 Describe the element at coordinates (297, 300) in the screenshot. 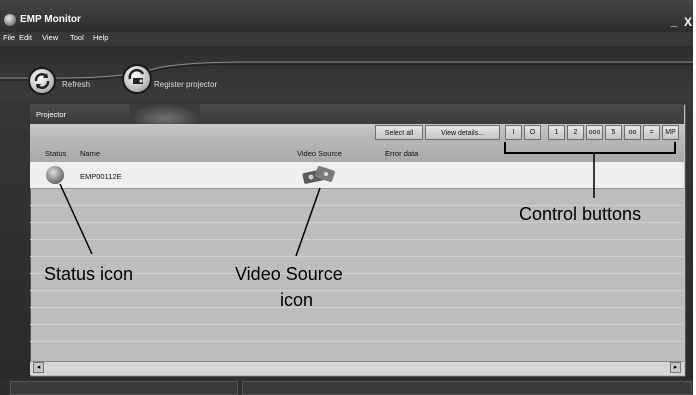

I see `annotation-video-source-line2: icon` at that location.